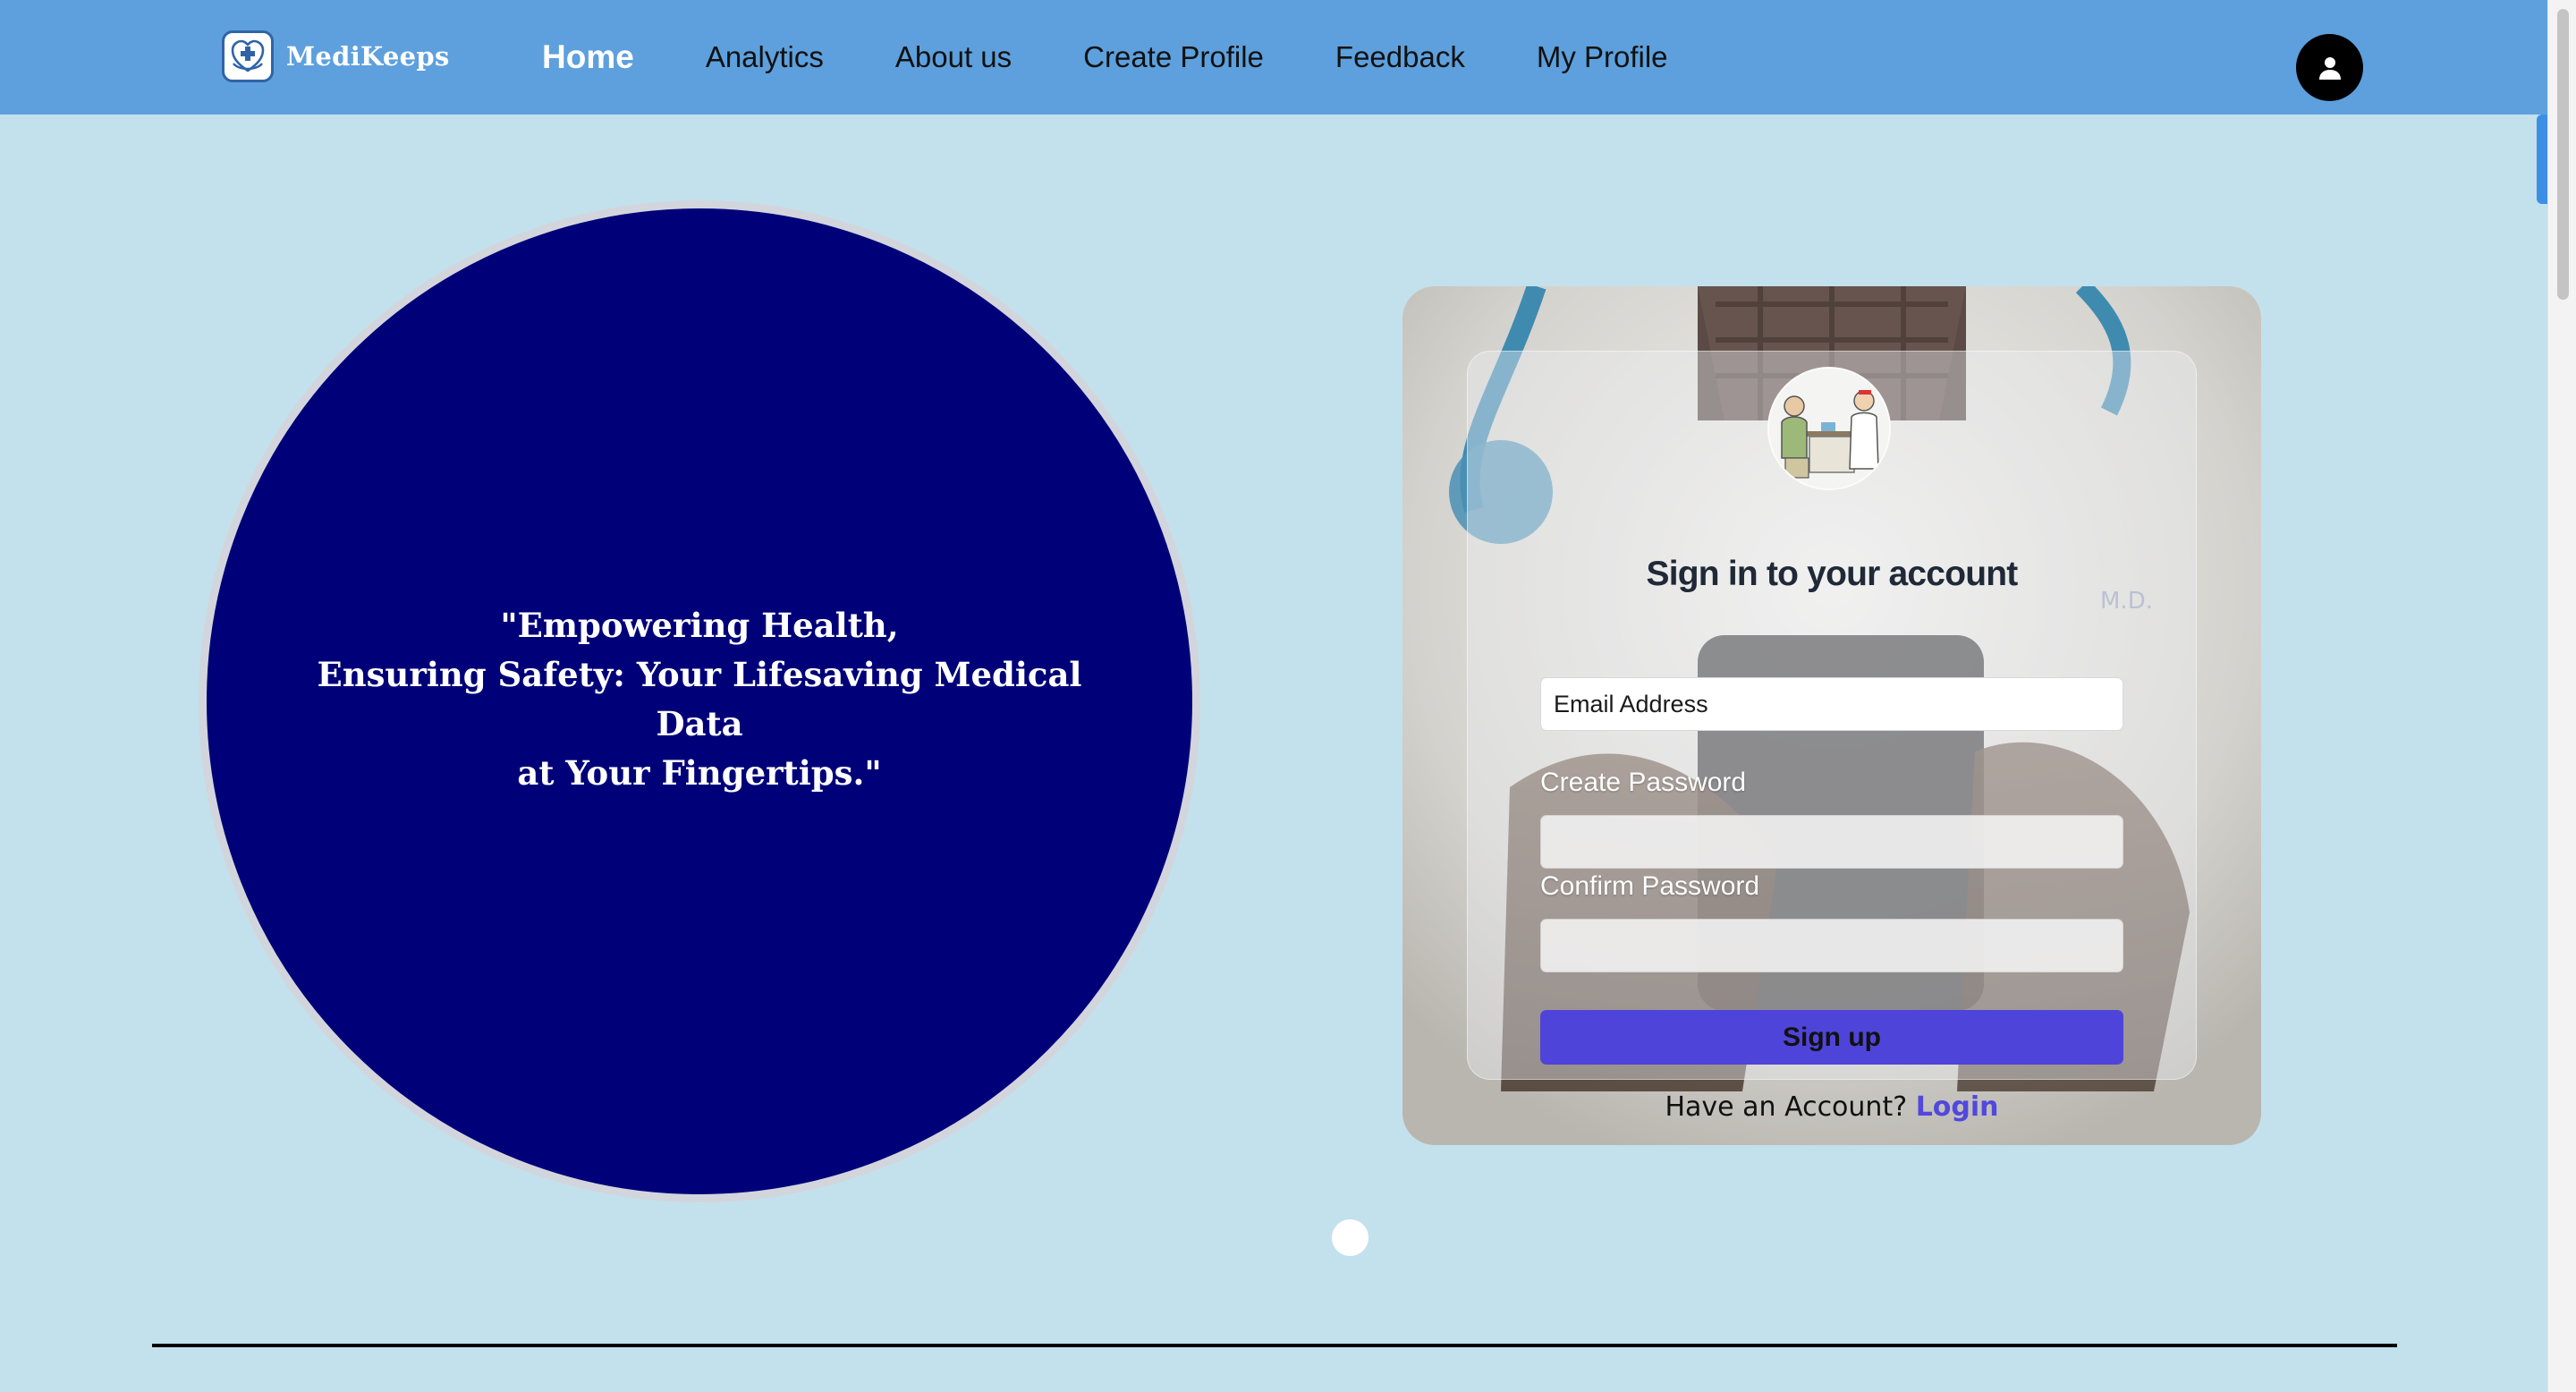  Describe the element at coordinates (1650, 886) in the screenshot. I see `confirm-password-label: Confirm Password` at that location.